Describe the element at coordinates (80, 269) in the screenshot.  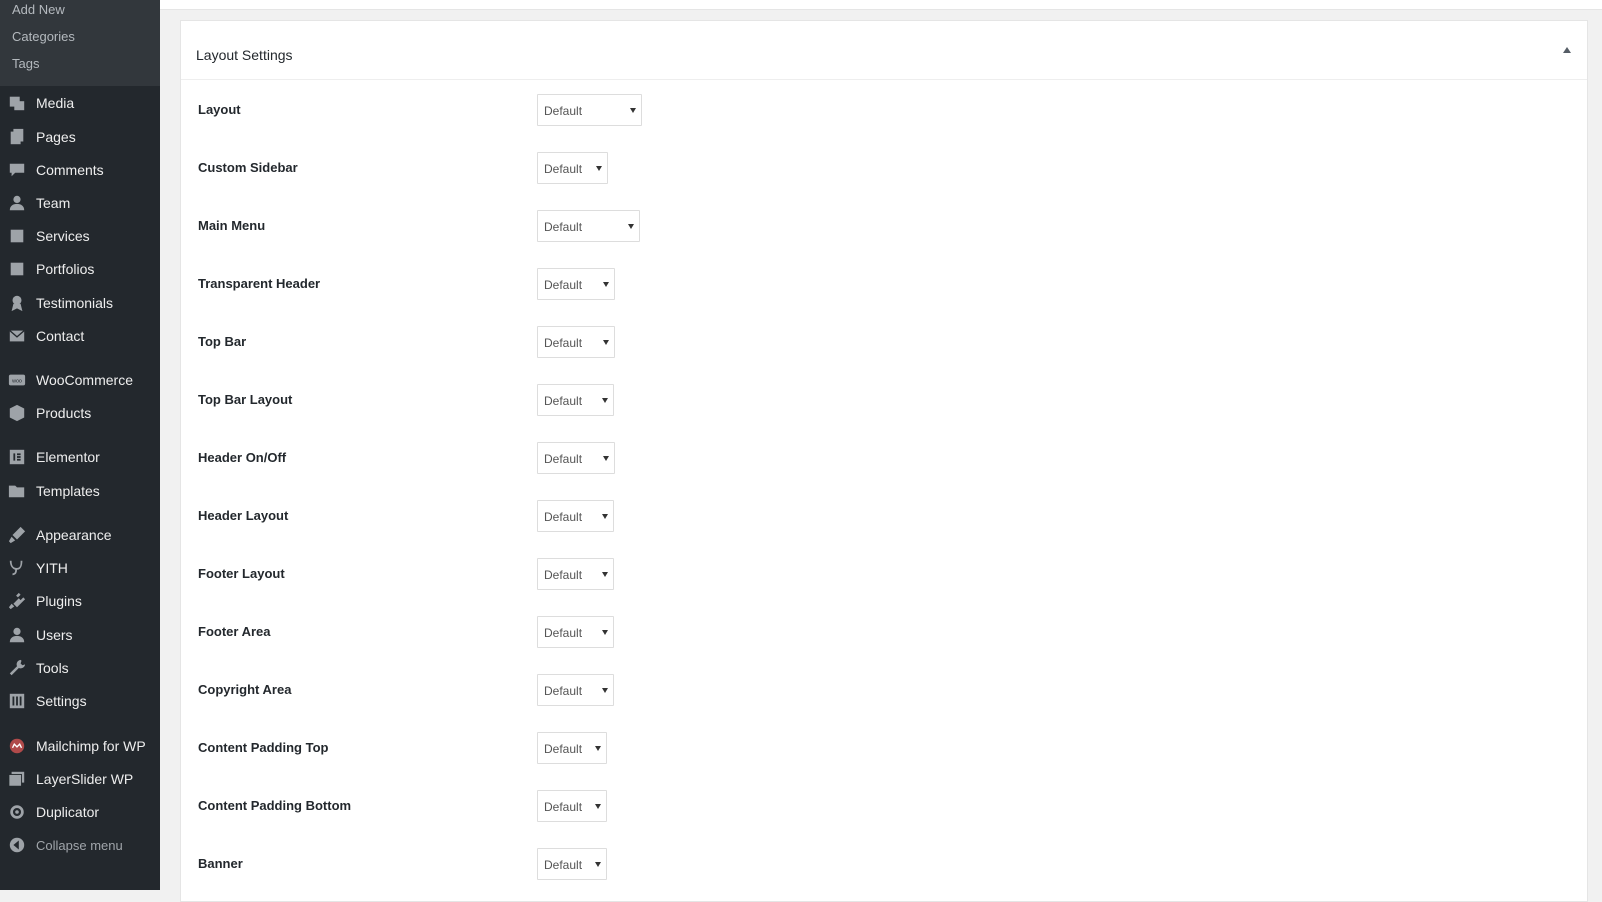
I see `sidebar-item-portfolios: Portfolios` at that location.